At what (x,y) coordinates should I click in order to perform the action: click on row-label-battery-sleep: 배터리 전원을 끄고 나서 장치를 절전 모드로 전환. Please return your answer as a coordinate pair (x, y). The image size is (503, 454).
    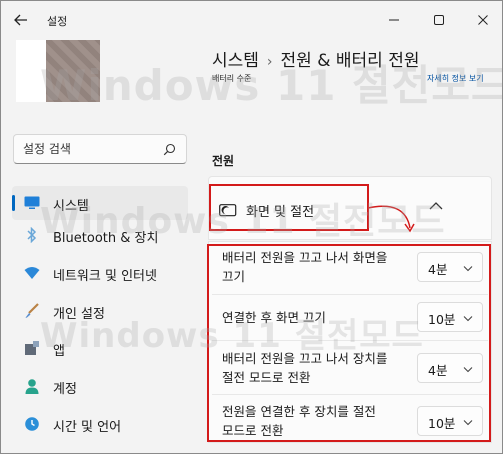
    Looking at the image, I should click on (304, 368).